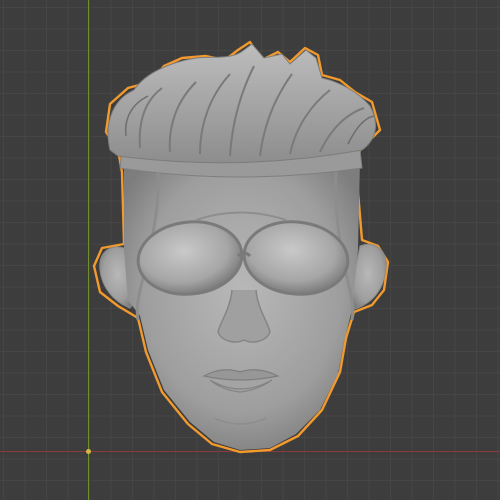 Image resolution: width=500 pixels, height=500 pixels. What do you see at coordinates (241, 375) in the screenshot?
I see `upper-lip` at bounding box center [241, 375].